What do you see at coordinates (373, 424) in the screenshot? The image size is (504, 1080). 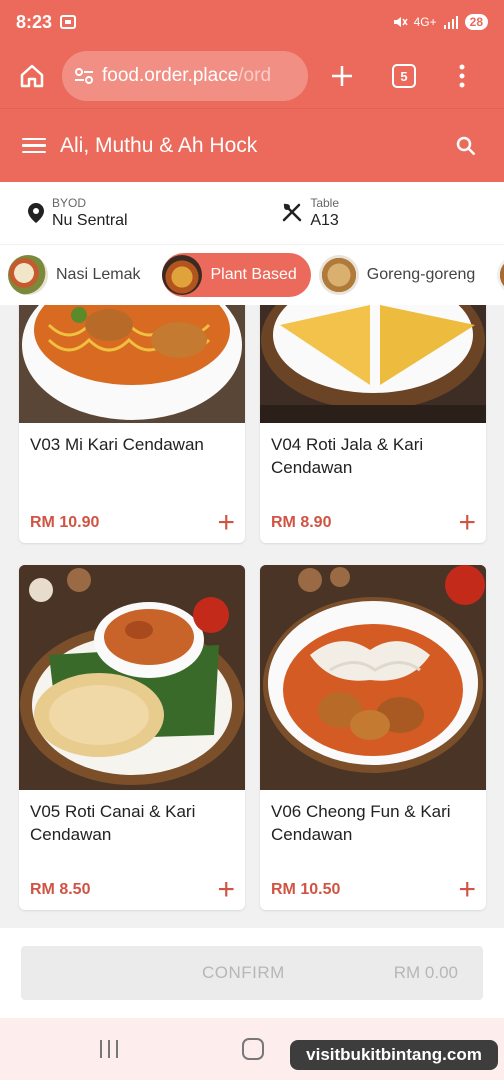 I see `menu-item-card: V04 Roti Jala & Kari Cendawan RM 8.90 +` at bounding box center [373, 424].